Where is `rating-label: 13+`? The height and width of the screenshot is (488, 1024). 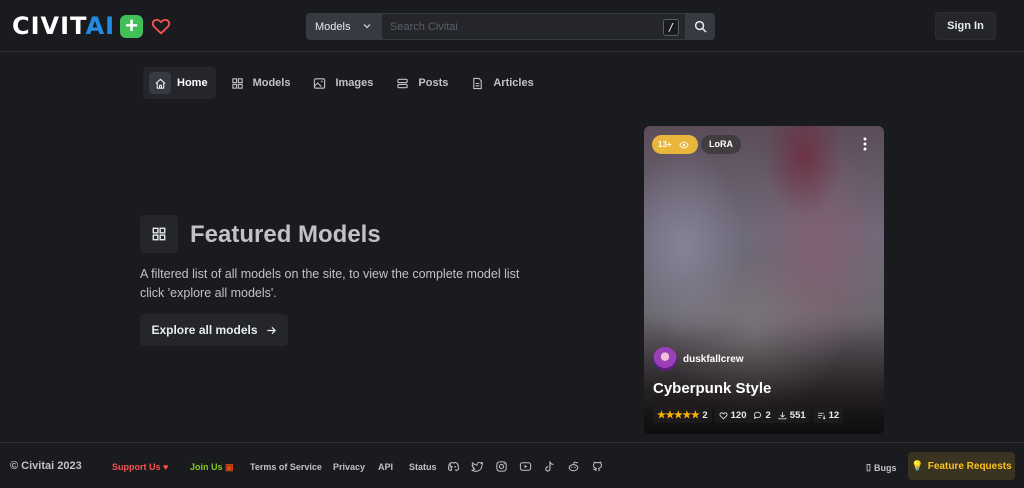 rating-label: 13+ is located at coordinates (665, 144).